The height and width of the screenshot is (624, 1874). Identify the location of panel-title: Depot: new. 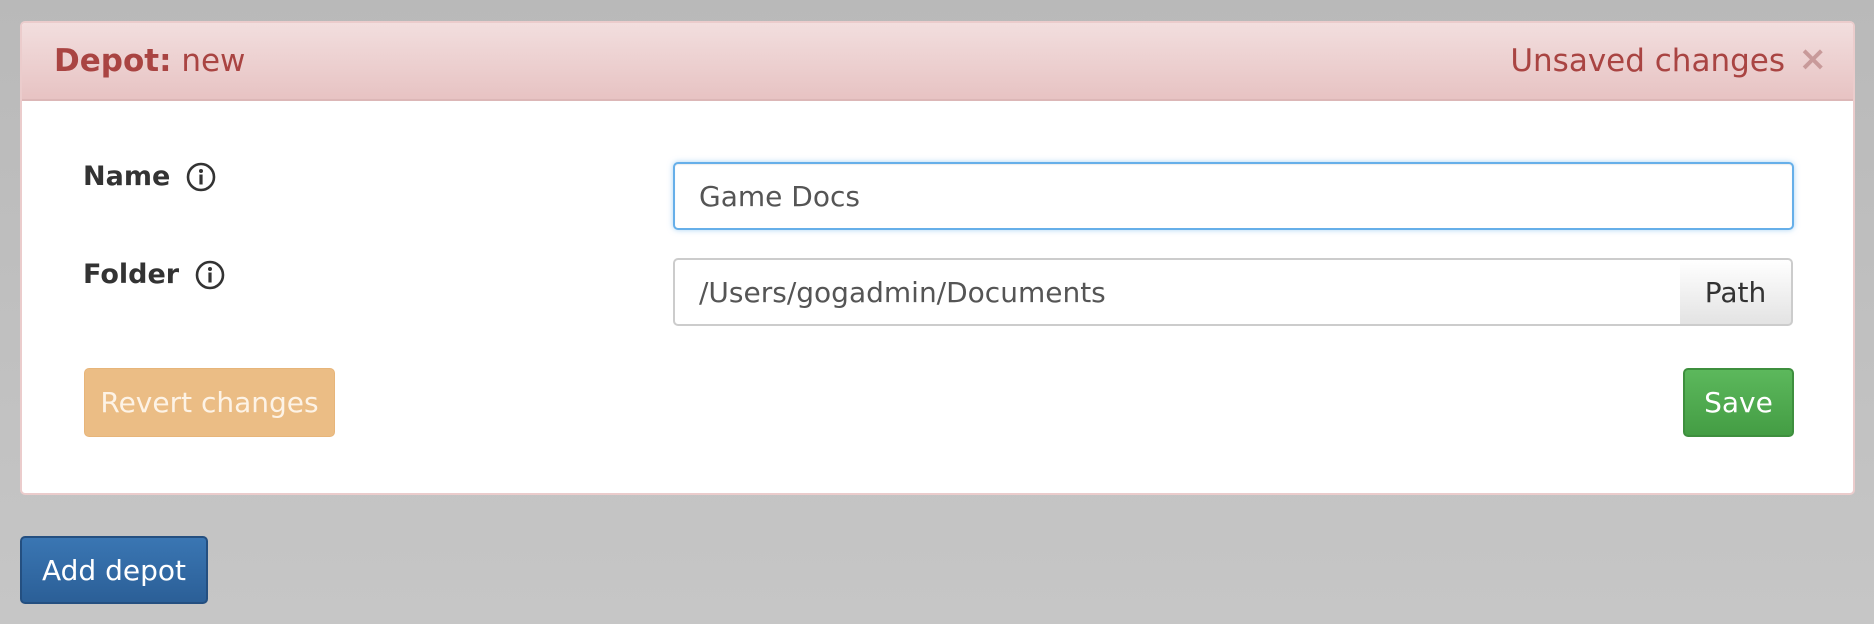
(149, 61).